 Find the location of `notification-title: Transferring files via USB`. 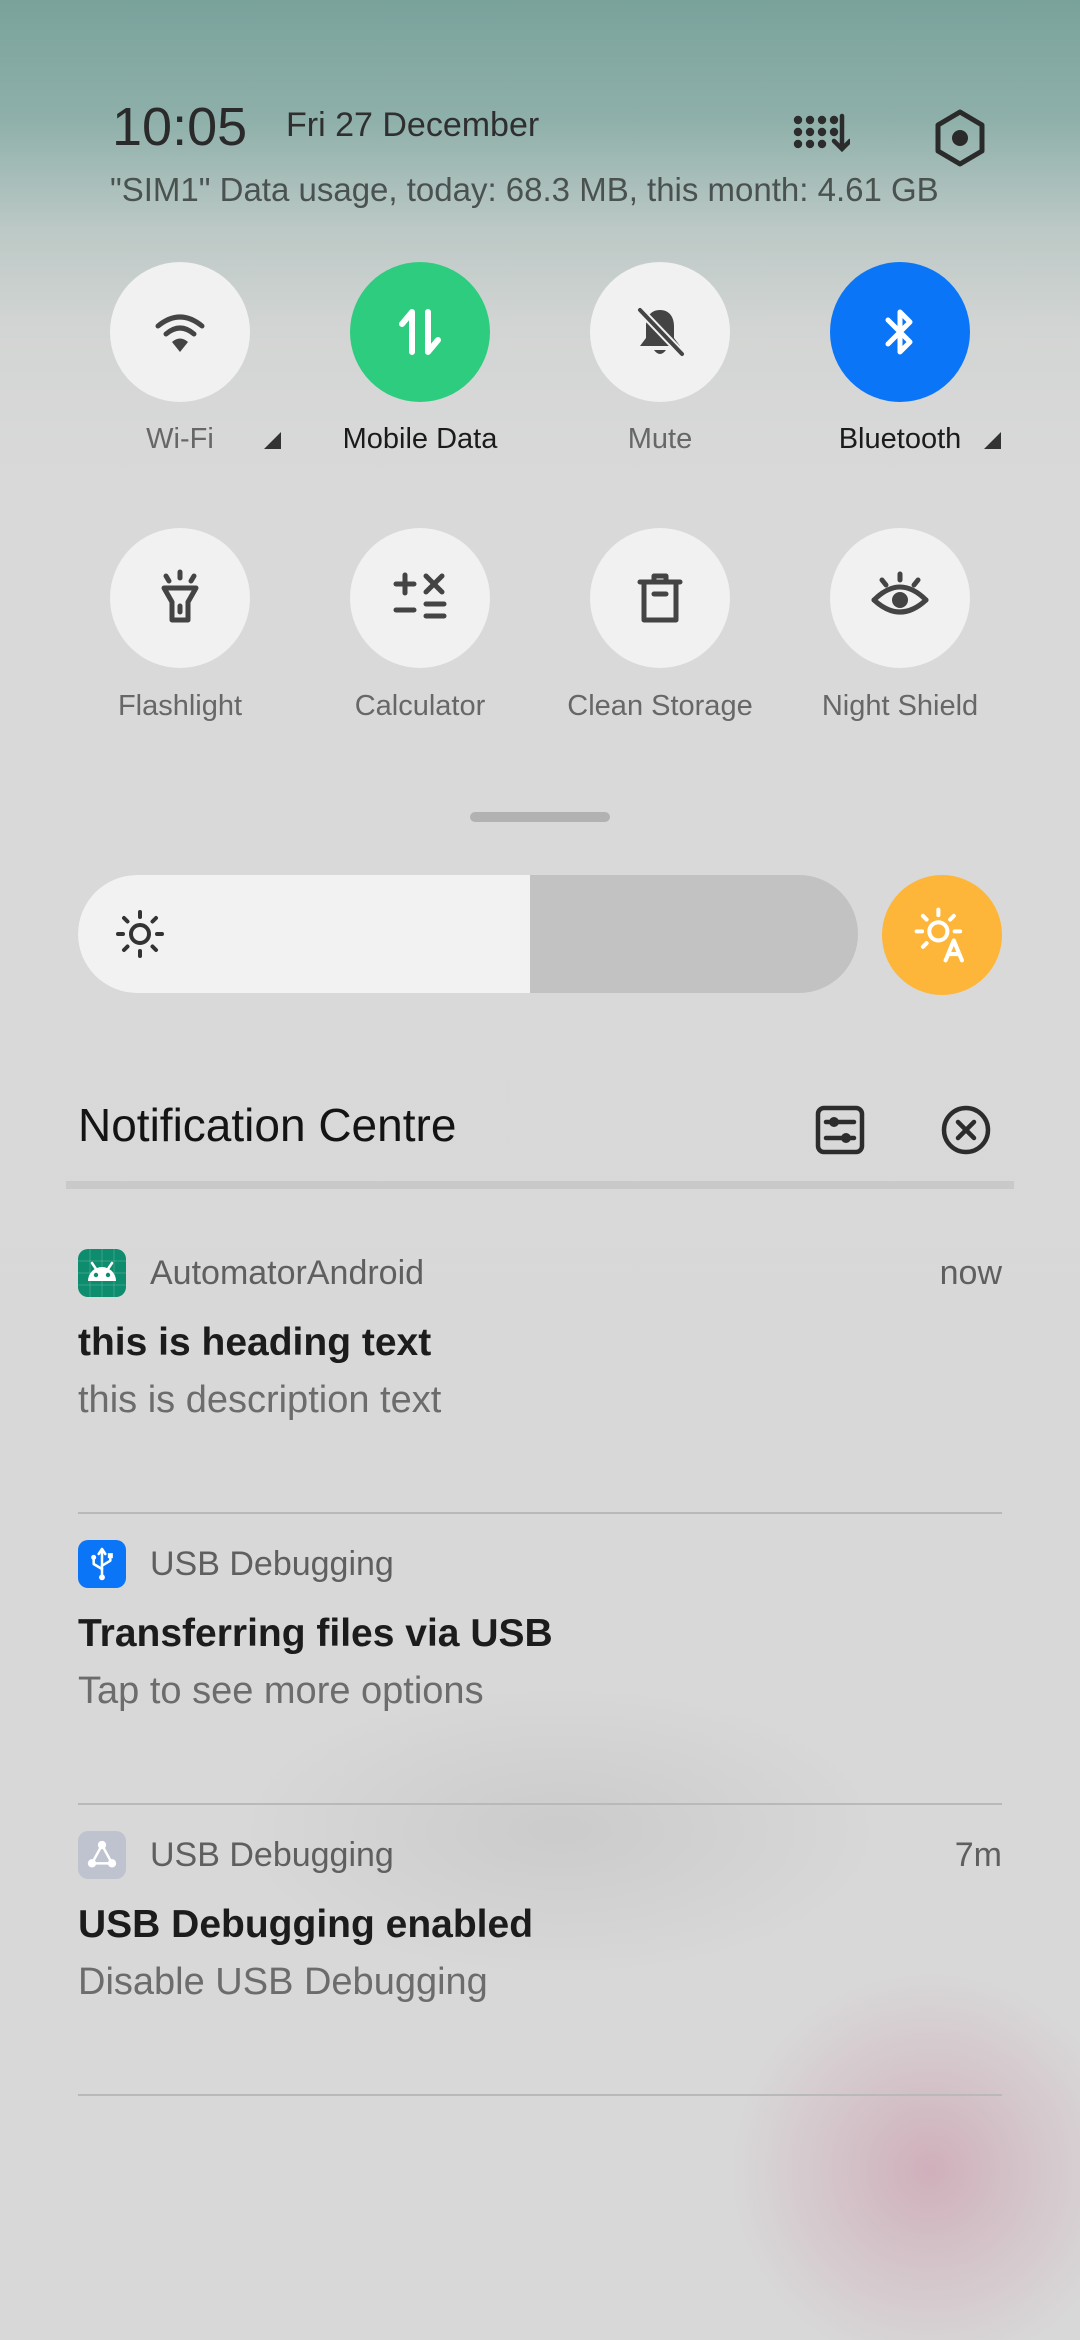

notification-title: Transferring files via USB is located at coordinates (315, 1633).